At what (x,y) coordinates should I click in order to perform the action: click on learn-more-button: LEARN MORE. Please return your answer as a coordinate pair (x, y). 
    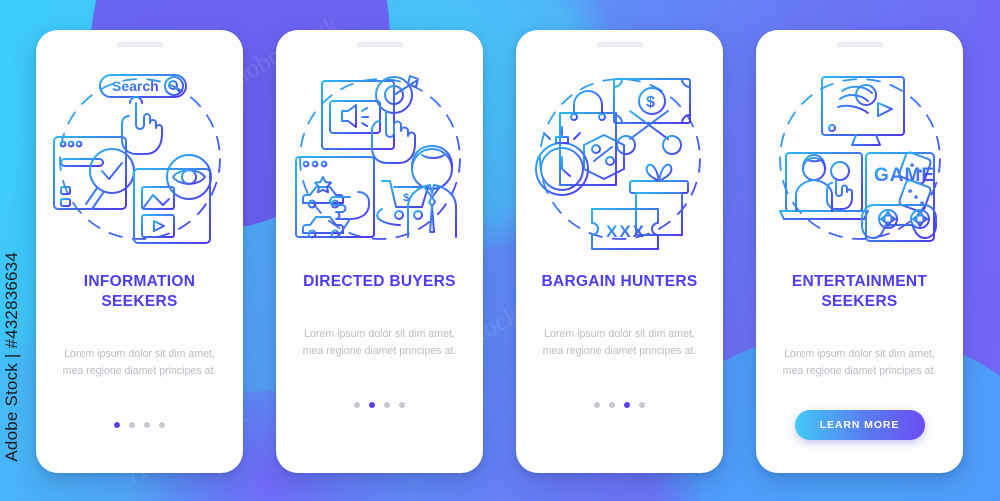
    Looking at the image, I should click on (859, 424).